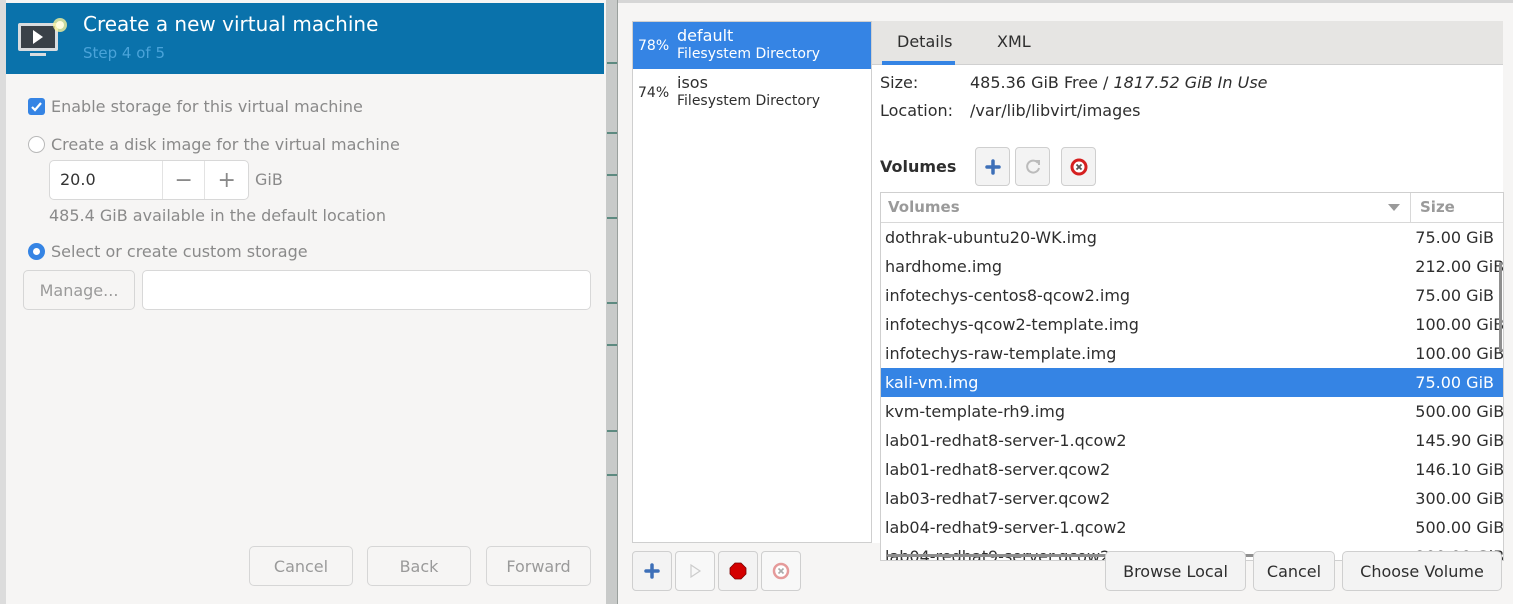 The width and height of the screenshot is (1513, 604). I want to click on volume-row: kali-vm.img 75.00 GiB, so click(1192, 382).